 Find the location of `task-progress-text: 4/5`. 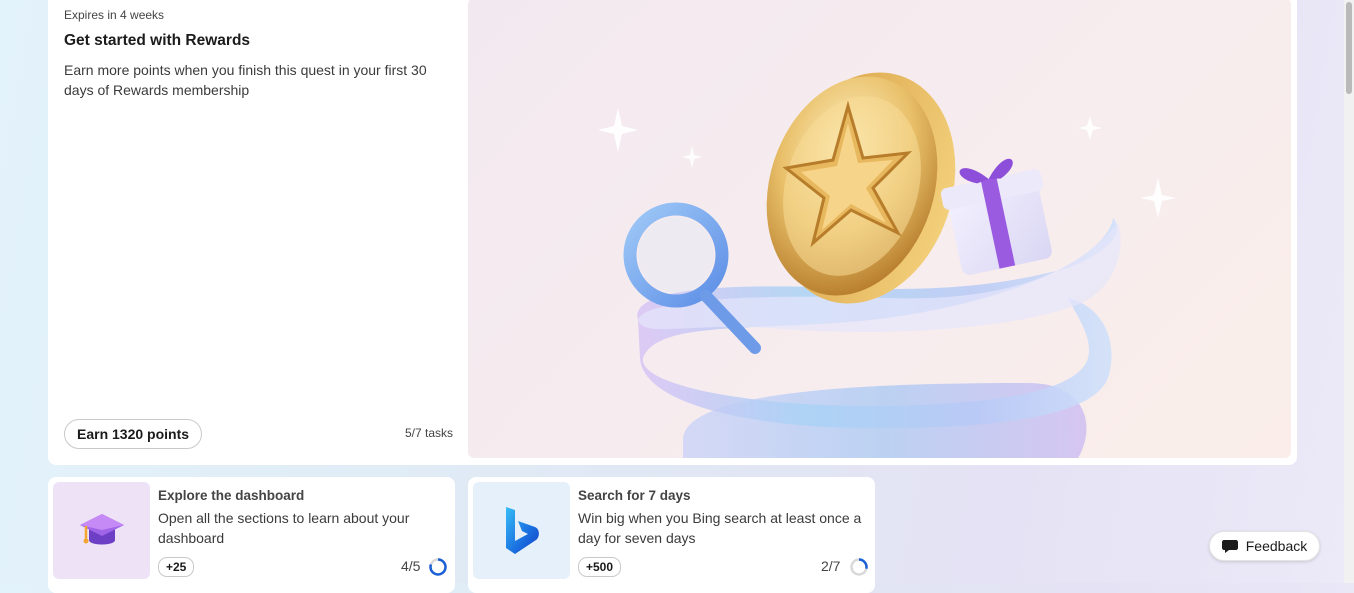

task-progress-text: 4/5 is located at coordinates (411, 566).